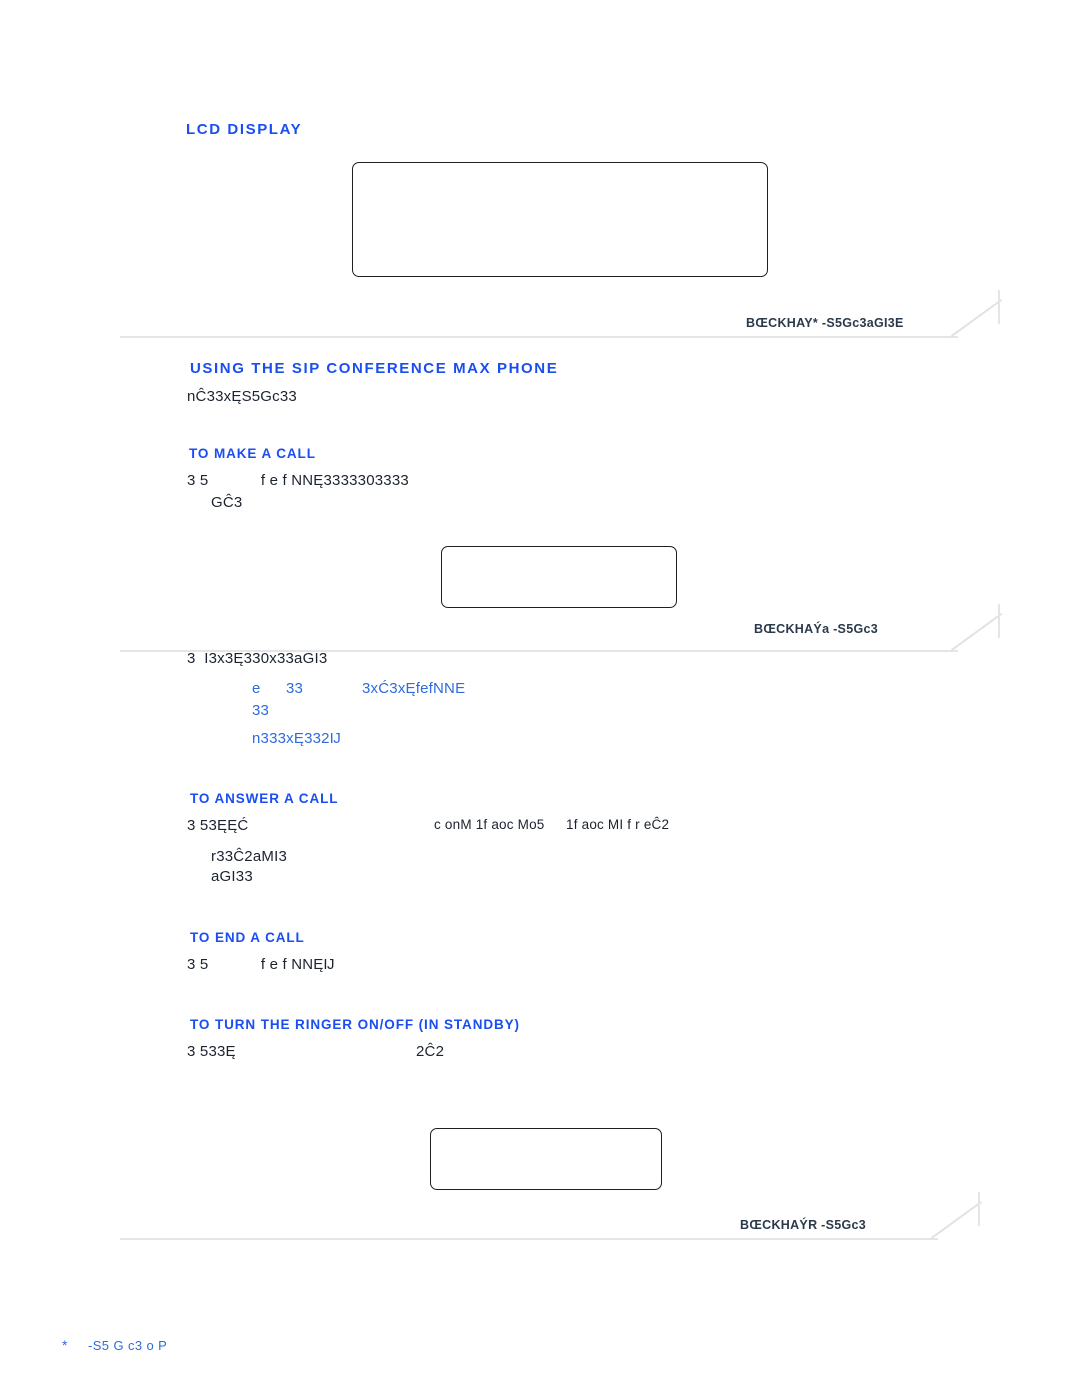  What do you see at coordinates (249, 856) in the screenshot?
I see `text-answer-call-line-2: r33Ĉ2aMI3` at bounding box center [249, 856].